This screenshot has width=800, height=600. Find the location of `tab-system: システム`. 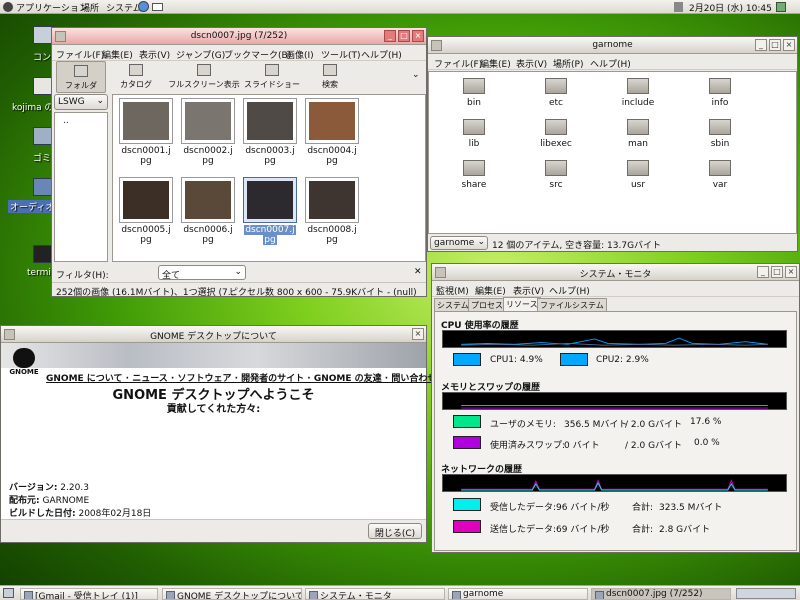

tab-system: システム is located at coordinates (453, 304).